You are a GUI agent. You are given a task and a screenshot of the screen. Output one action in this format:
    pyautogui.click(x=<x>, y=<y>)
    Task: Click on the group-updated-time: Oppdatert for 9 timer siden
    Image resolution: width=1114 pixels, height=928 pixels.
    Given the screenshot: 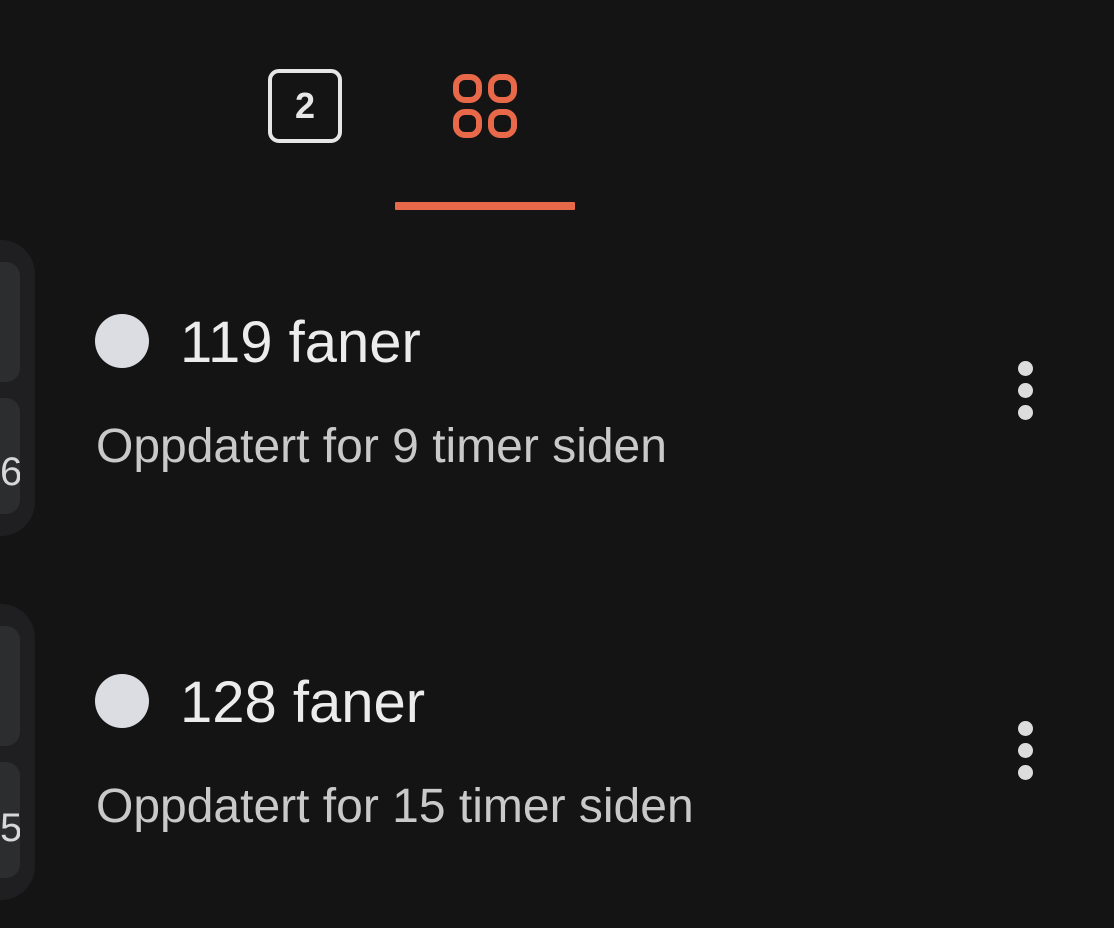 What is the action you would take?
    pyautogui.click(x=381, y=446)
    